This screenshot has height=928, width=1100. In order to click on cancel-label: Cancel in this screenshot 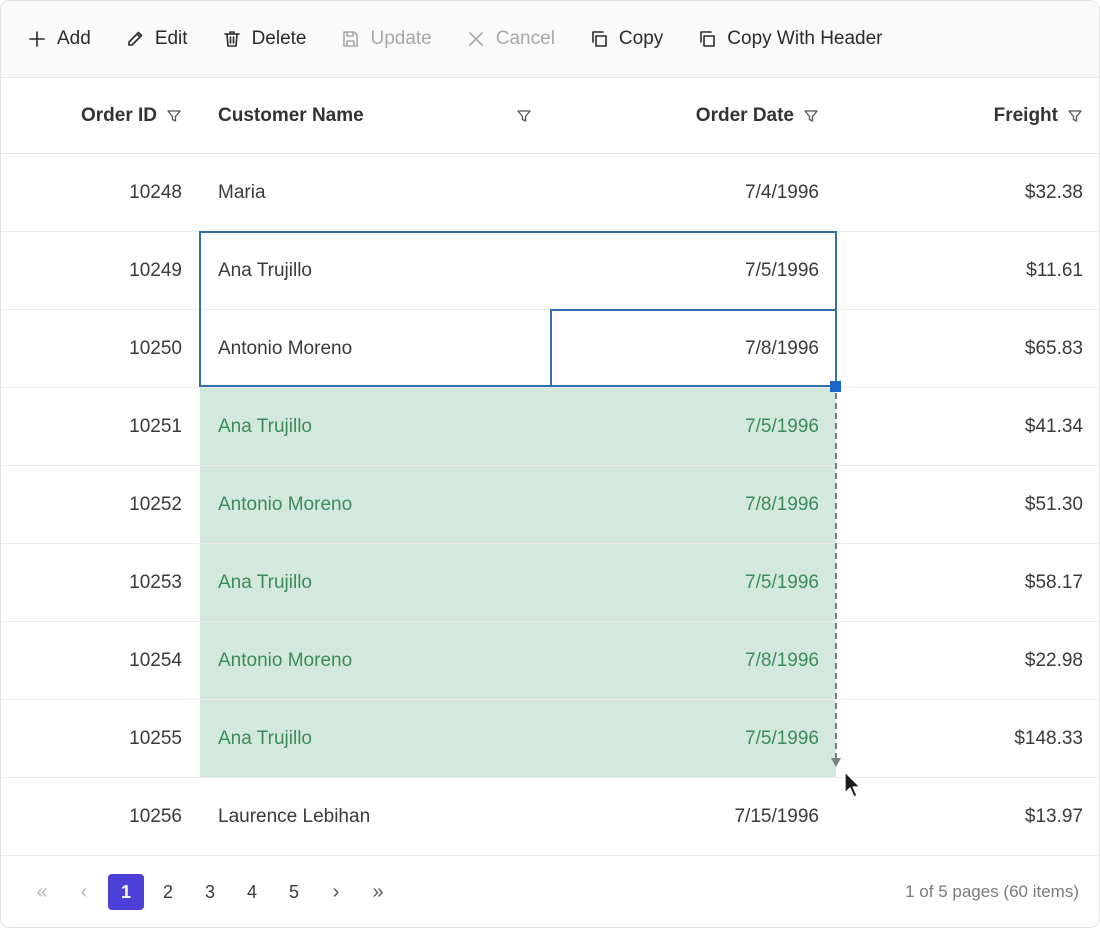, I will do `click(525, 38)`.